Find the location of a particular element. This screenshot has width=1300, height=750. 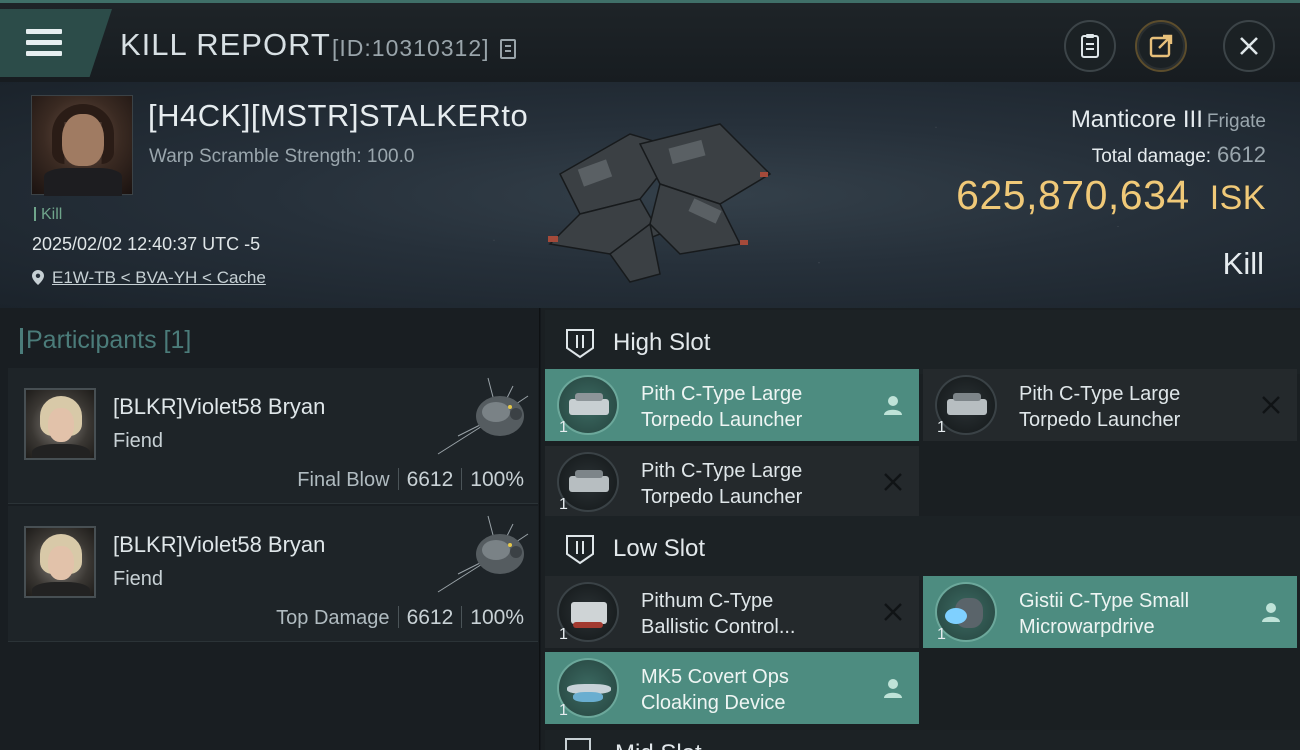

hamburger-icon is located at coordinates (44, 45).